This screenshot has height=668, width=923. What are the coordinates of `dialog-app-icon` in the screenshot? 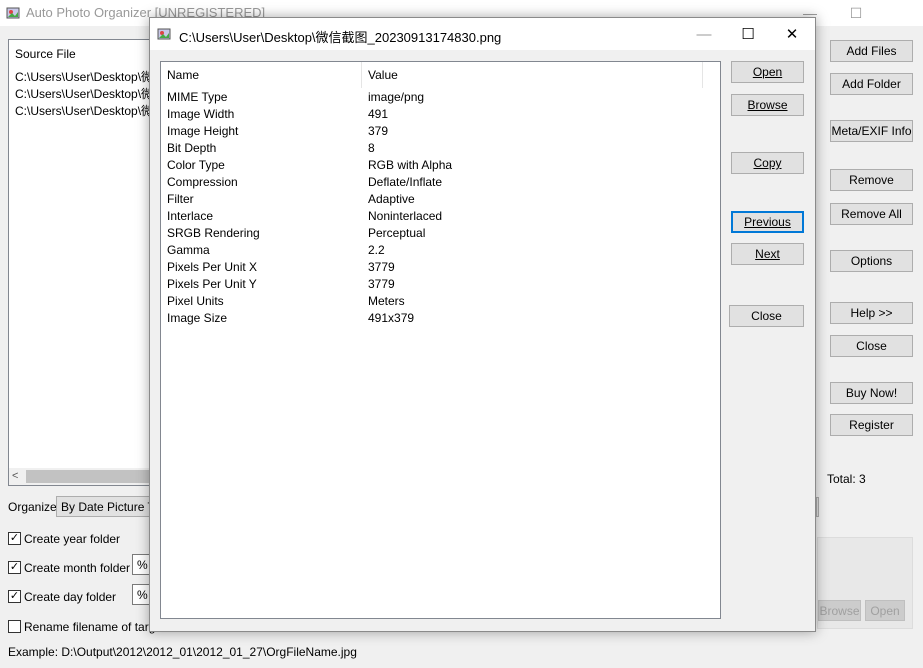 It's located at (164, 34).